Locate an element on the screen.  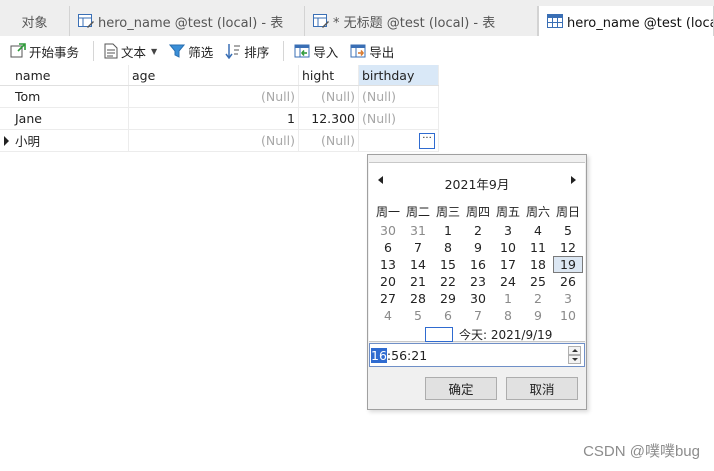
table-row: Tom (Null) (Null) (Null) is located at coordinates (219, 97).